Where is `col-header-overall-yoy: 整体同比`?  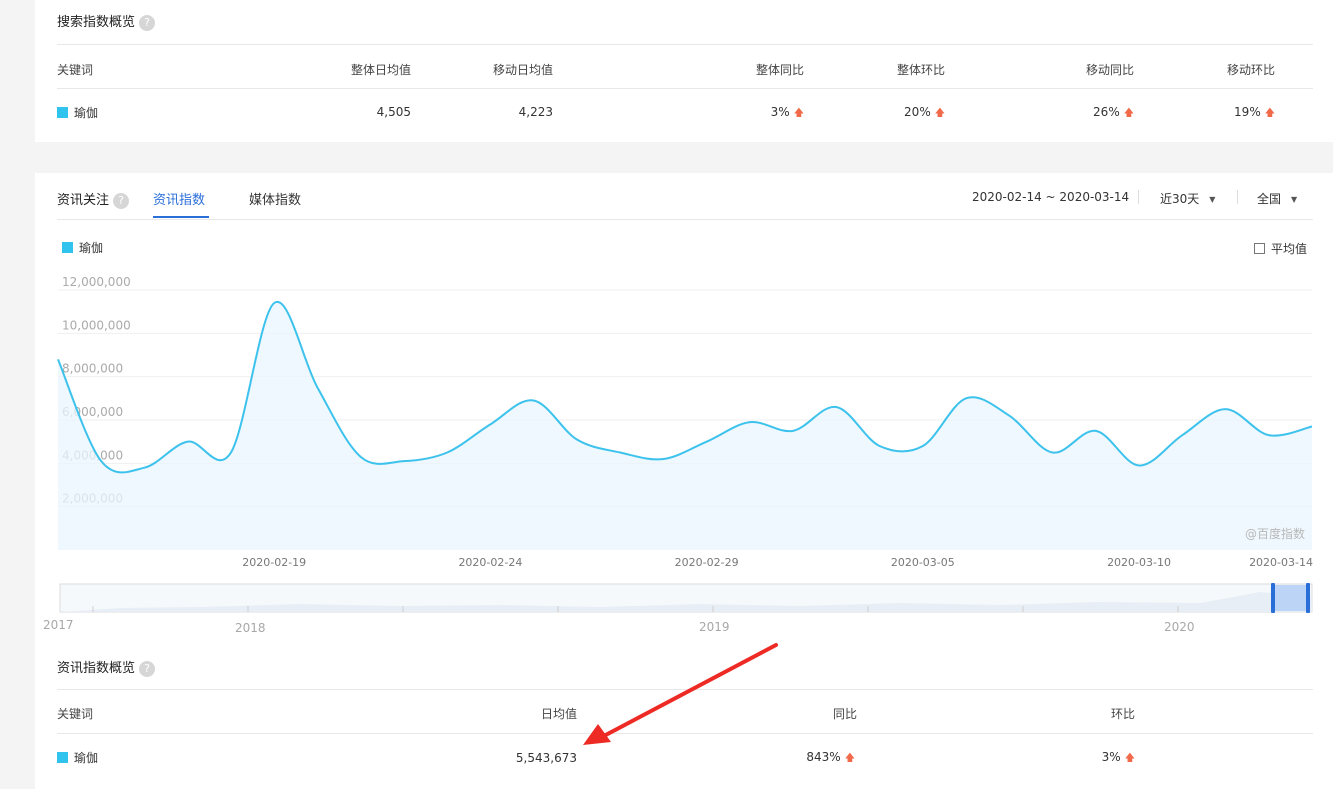 col-header-overall-yoy: 整体同比 is located at coordinates (779, 70).